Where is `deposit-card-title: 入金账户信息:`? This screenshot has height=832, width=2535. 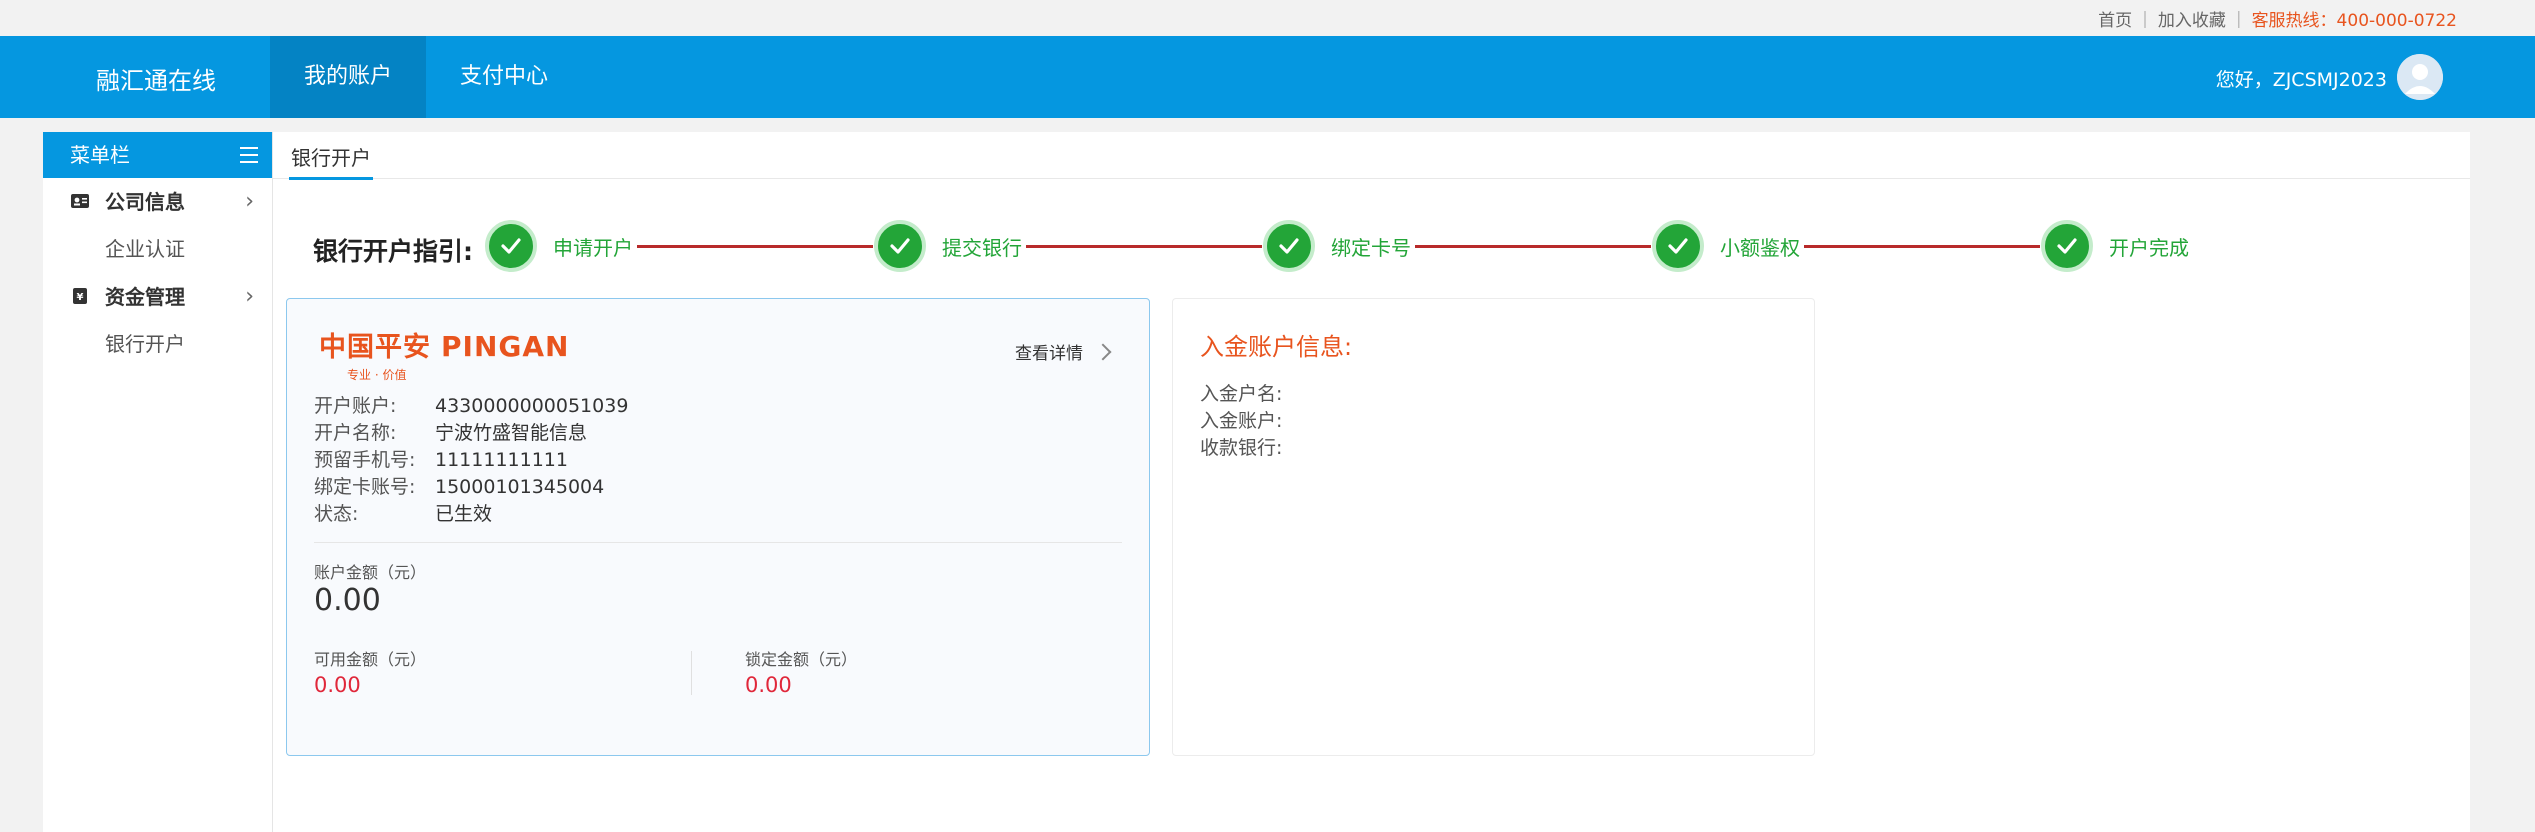
deposit-card-title: 入金账户信息: is located at coordinates (1276, 347).